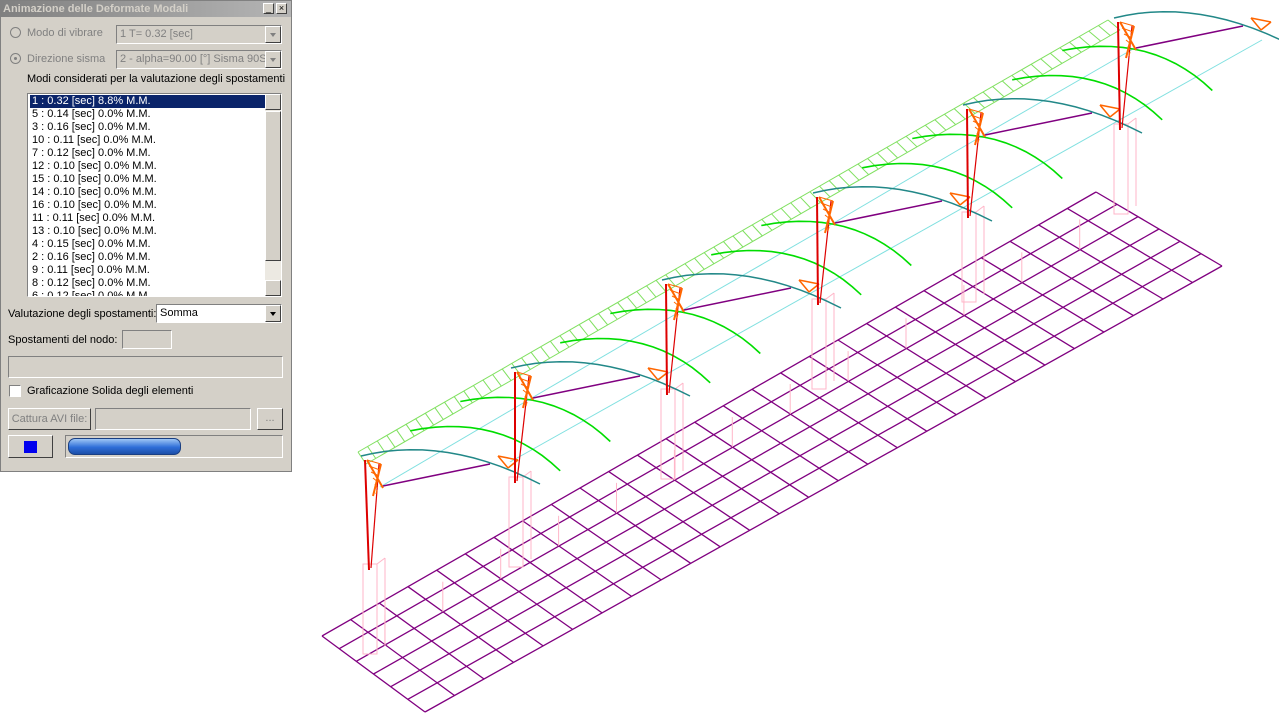 The height and width of the screenshot is (724, 1279). Describe the element at coordinates (65, 33) in the screenshot. I see `mode-radio-label: Modo di vibrare` at that location.